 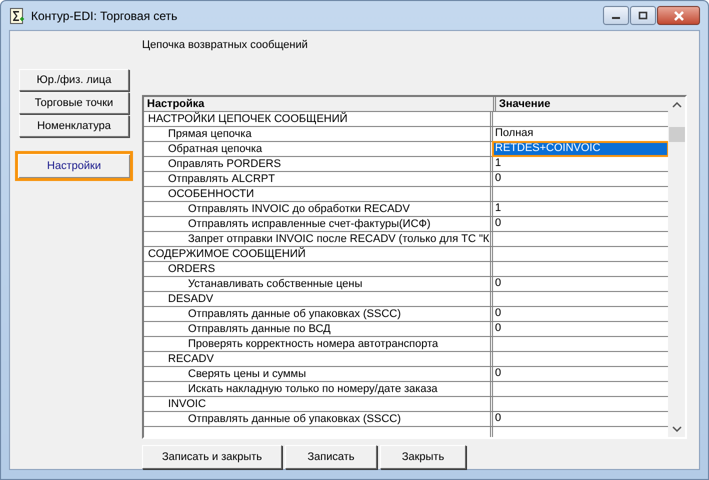 I want to click on settings-button: Настройки, so click(x=74, y=166).